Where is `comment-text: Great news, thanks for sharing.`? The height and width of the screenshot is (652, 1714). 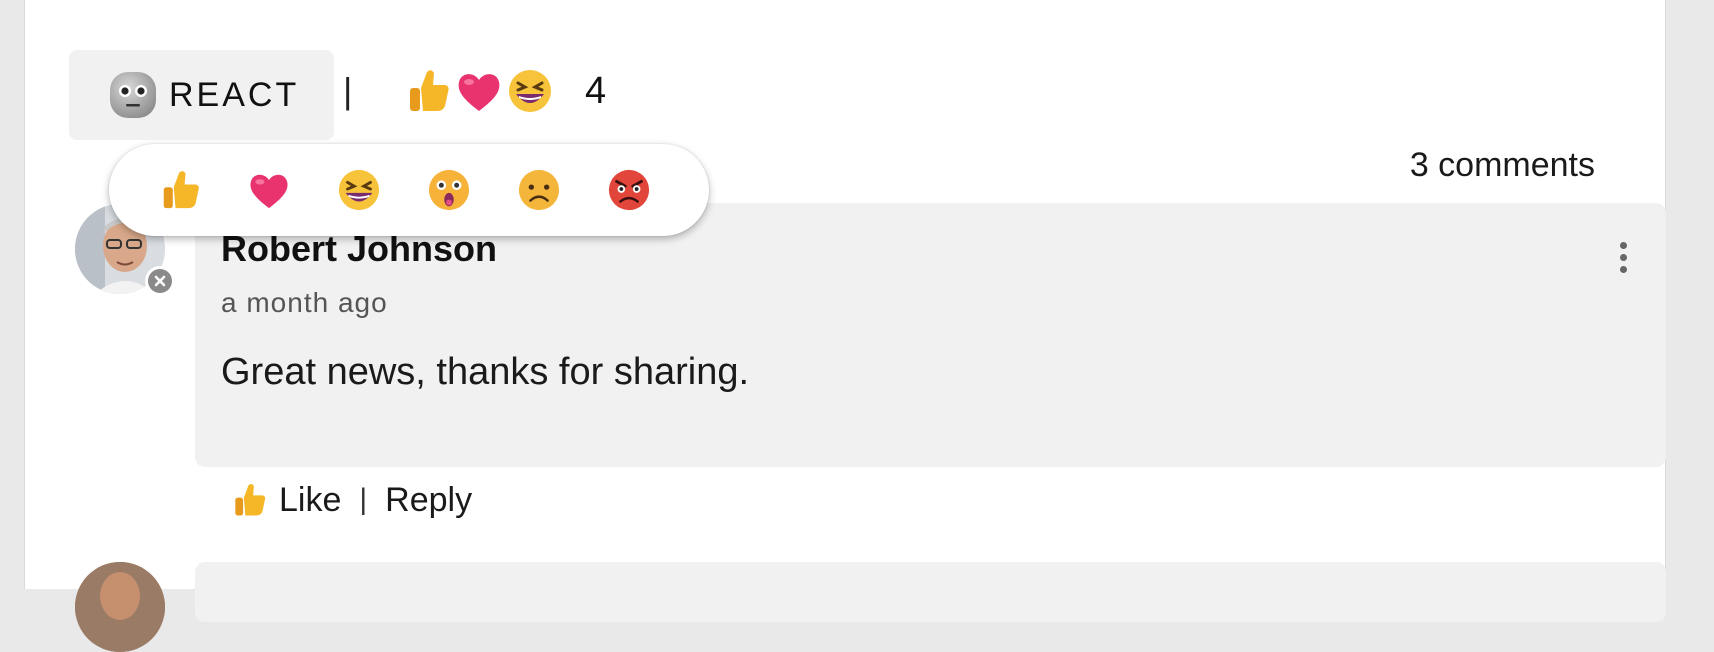
comment-text: Great news, thanks for sharing. is located at coordinates (485, 372).